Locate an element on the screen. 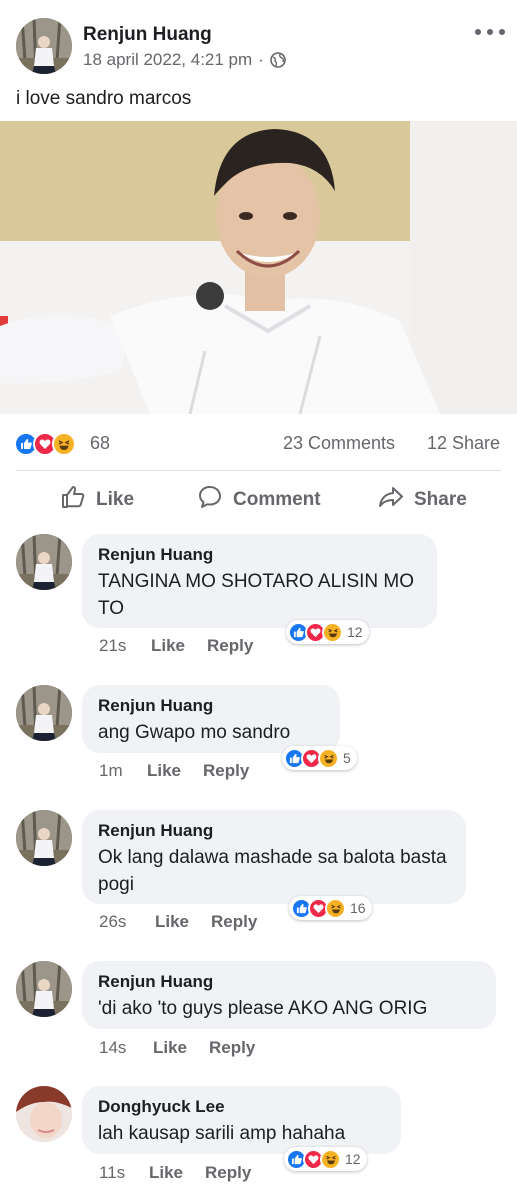 The height and width of the screenshot is (1200, 517). like-button: Like is located at coordinates (97, 500).